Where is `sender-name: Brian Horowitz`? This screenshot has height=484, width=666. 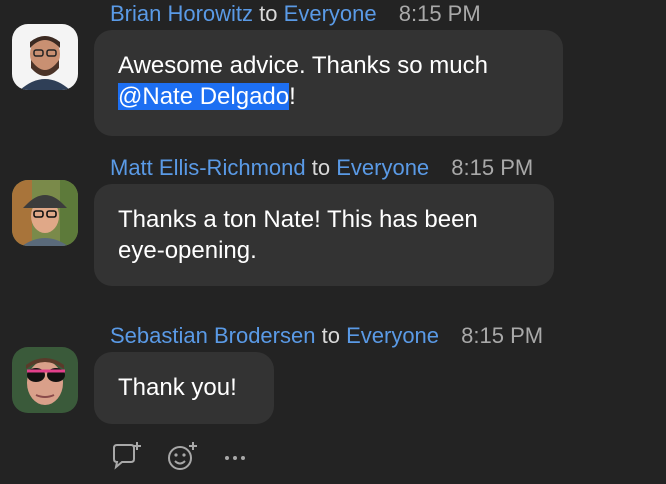
sender-name: Brian Horowitz is located at coordinates (181, 13).